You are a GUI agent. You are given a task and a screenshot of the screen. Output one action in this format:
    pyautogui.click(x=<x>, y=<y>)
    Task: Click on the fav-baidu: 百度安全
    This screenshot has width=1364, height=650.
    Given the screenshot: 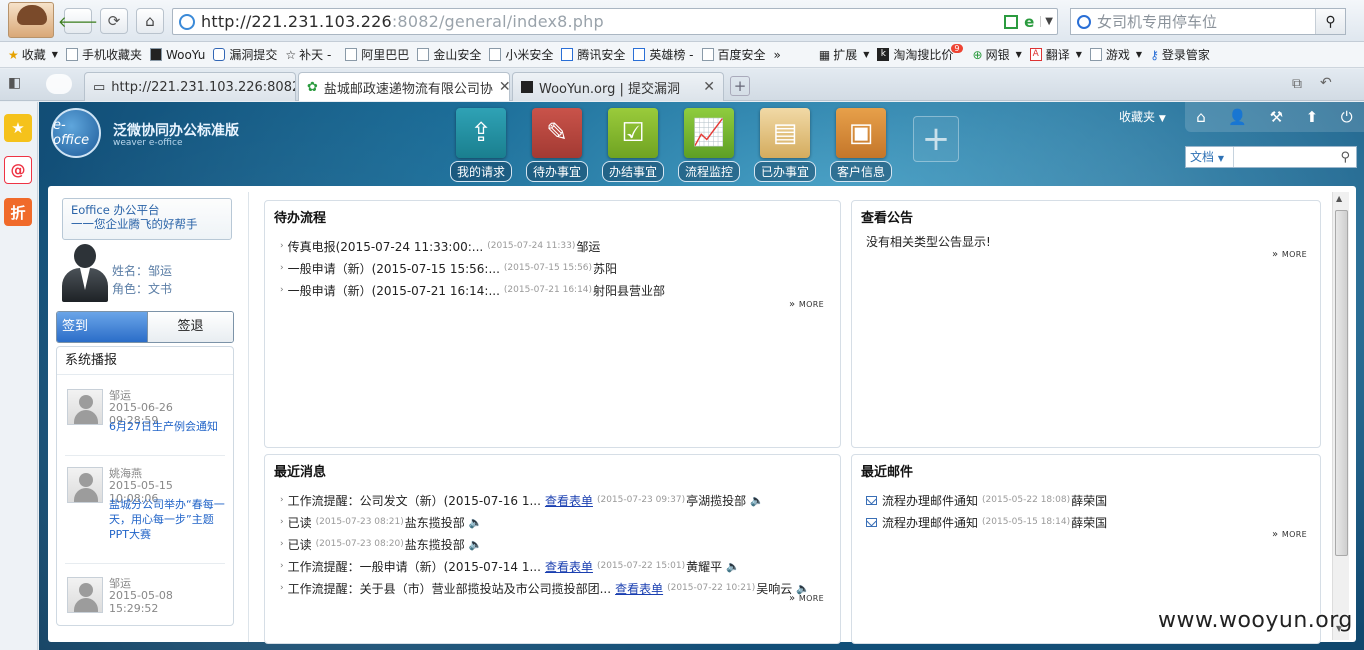 What is the action you would take?
    pyautogui.click(x=733, y=54)
    